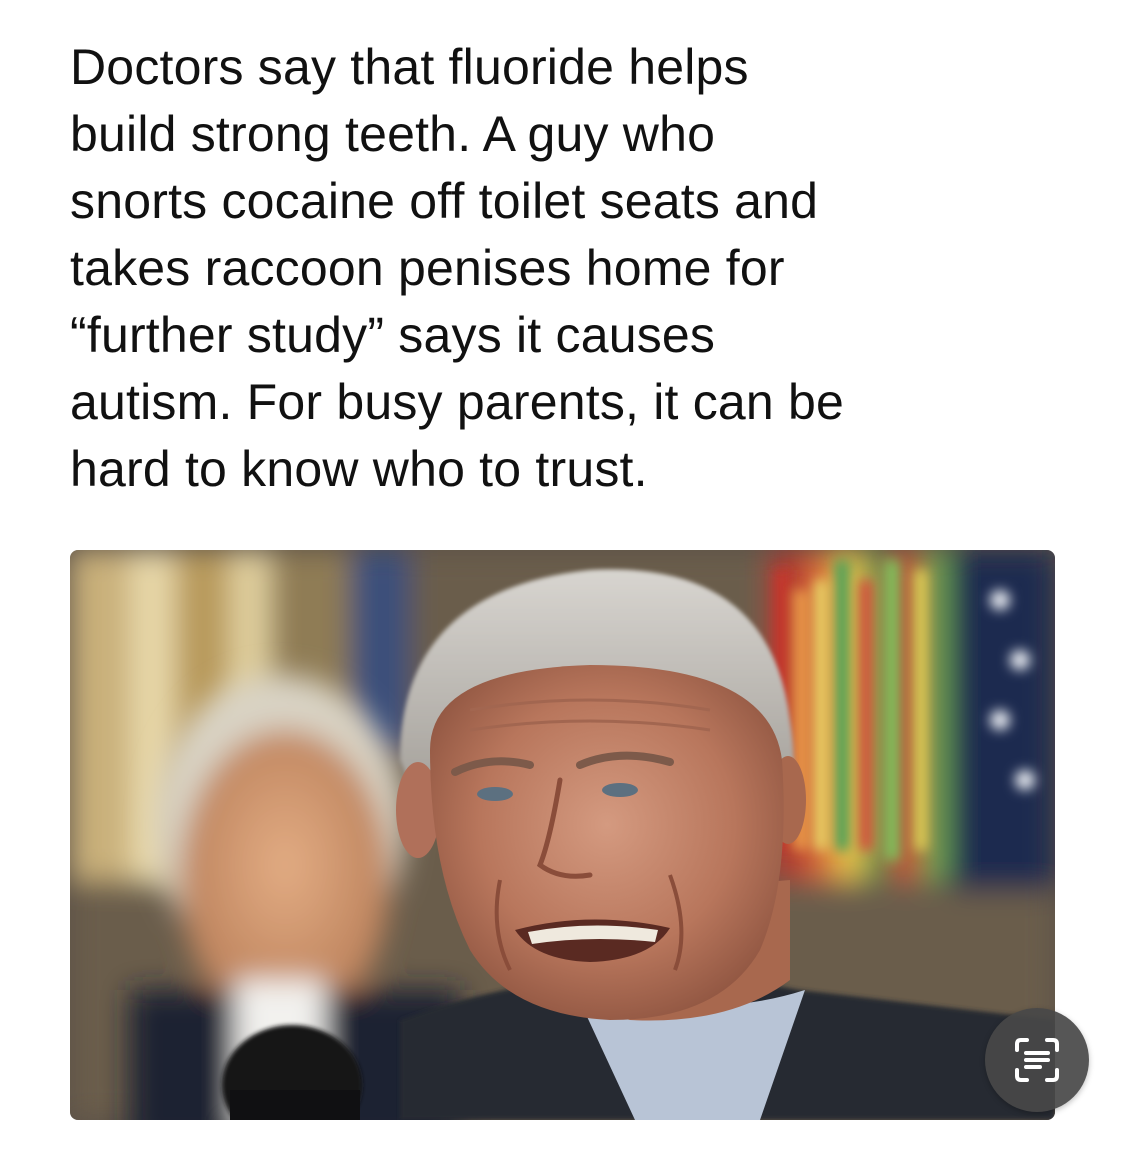 This screenshot has width=1125, height=1150. I want to click on caption-line-6: autism. For busy parents, it can be, so click(457, 402).